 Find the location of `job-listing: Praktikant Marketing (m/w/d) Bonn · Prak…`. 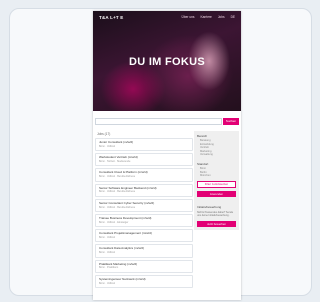

job-listing: Praktikant Marketing (m/w/d) Bonn · Prak… is located at coordinates (144, 266).